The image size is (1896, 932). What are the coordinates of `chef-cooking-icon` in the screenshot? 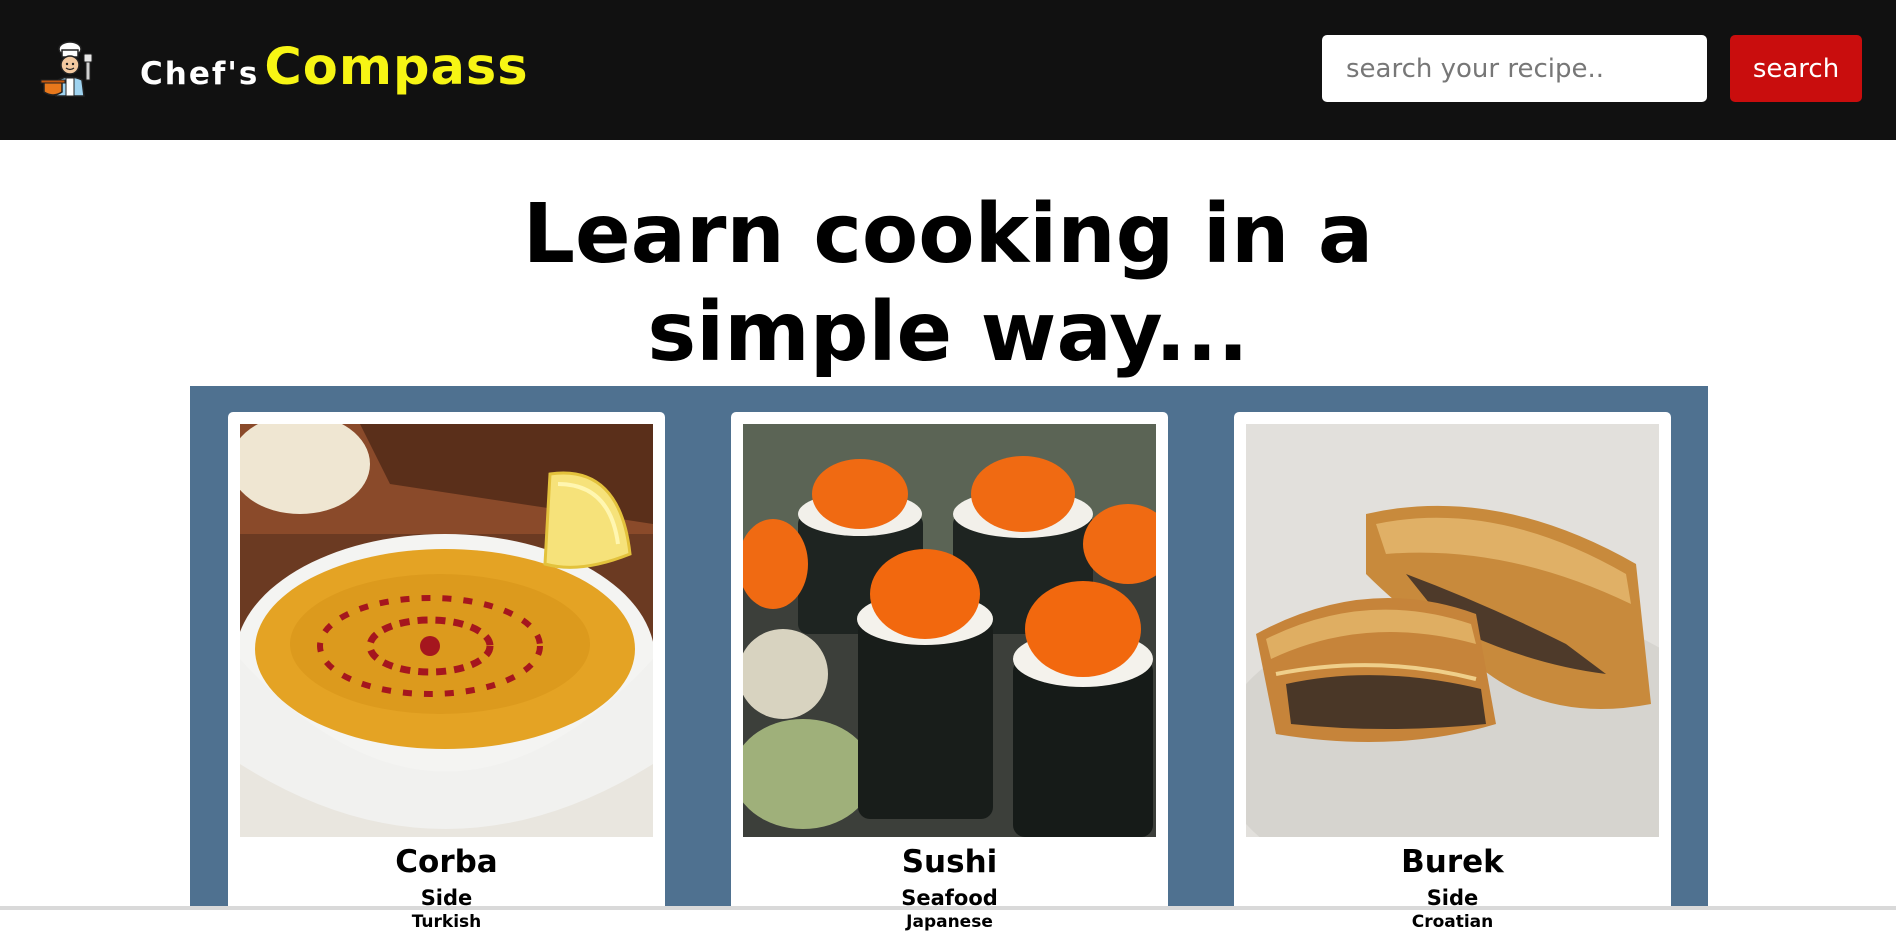 It's located at (70, 70).